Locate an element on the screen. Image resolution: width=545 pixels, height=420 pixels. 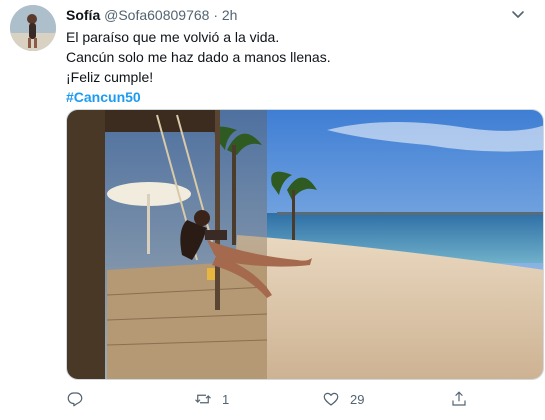
reply-button is located at coordinates (80, 399).